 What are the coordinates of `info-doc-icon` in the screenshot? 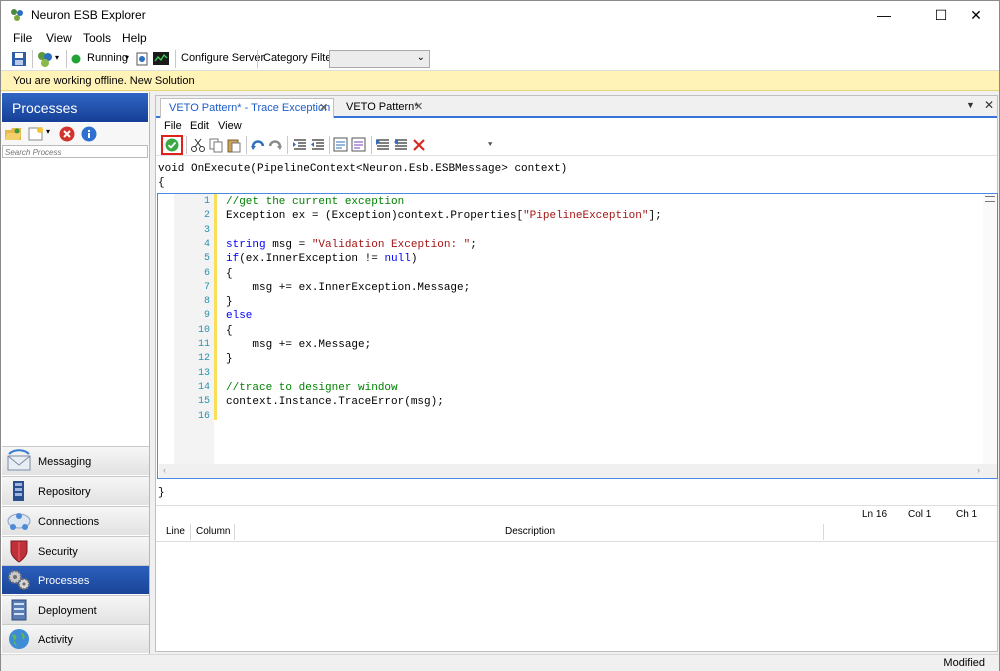 It's located at (142, 59).